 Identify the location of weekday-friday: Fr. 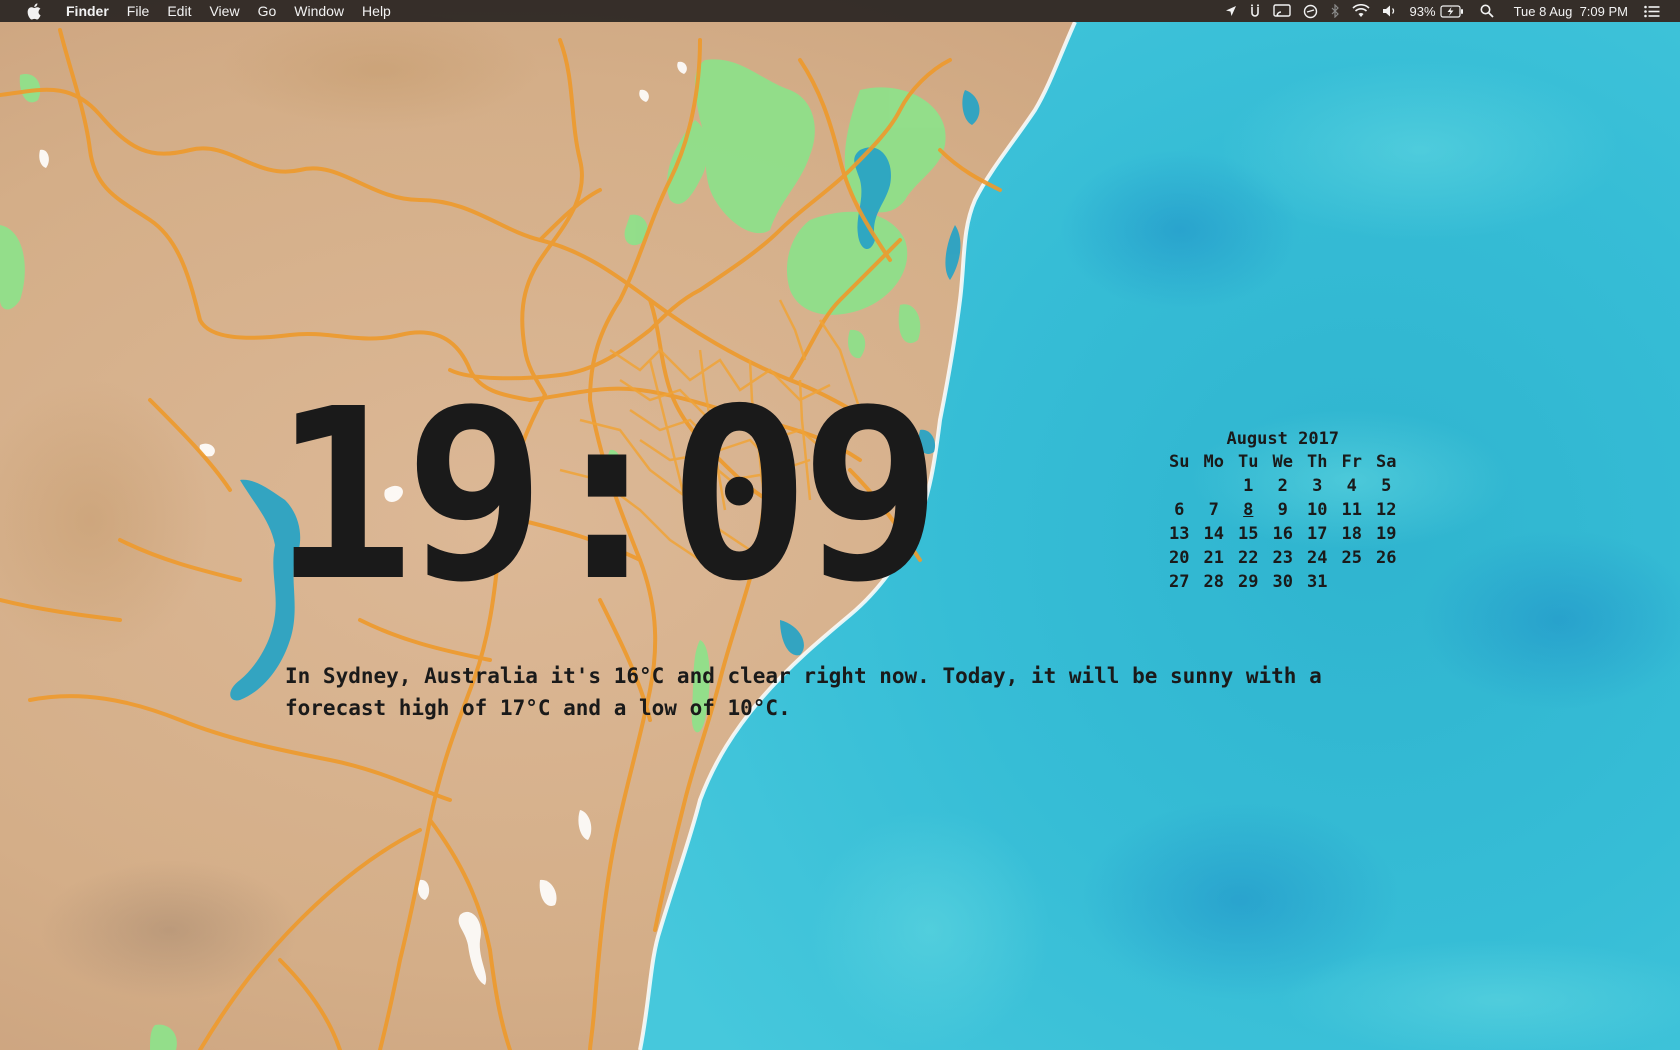
(1351, 462).